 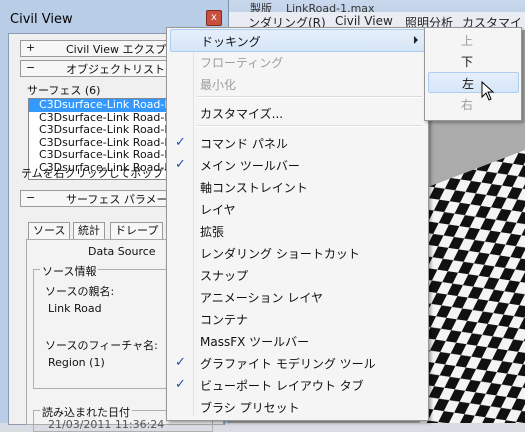 I want to click on loaded-date-value: 21/03/2011 11:36:24, so click(x=106, y=424).